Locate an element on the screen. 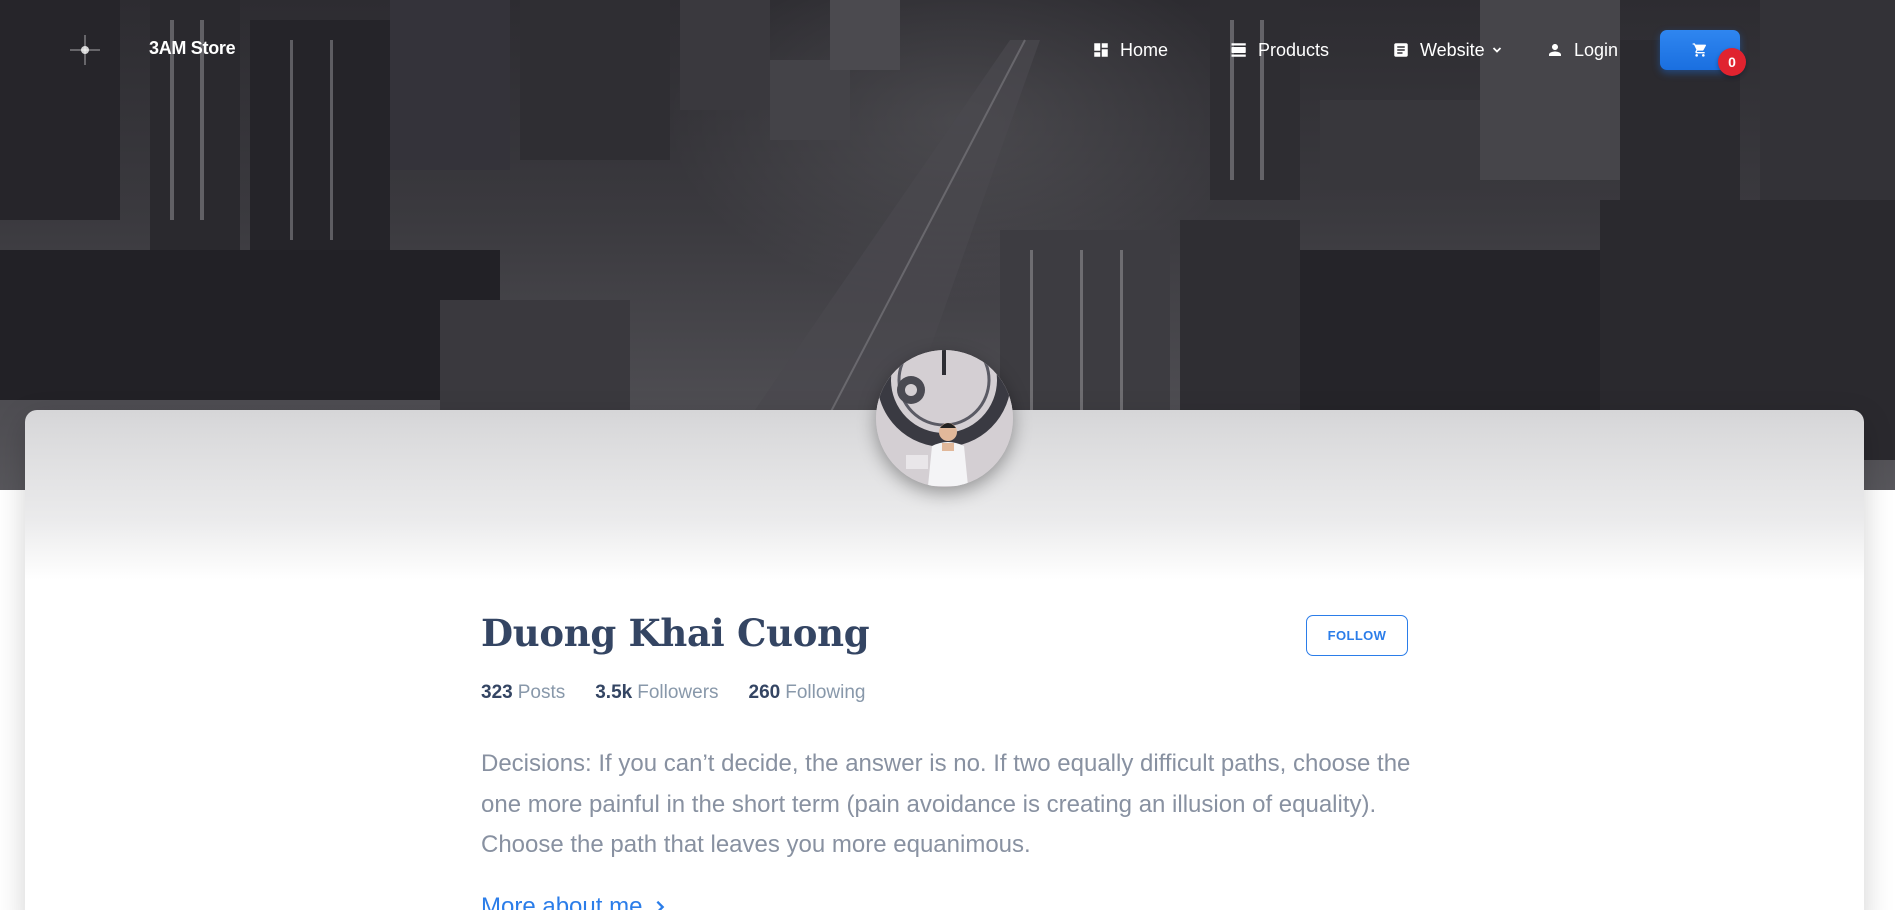 The width and height of the screenshot is (1895, 910). stat-posts: 323 Posts is located at coordinates (523, 693).